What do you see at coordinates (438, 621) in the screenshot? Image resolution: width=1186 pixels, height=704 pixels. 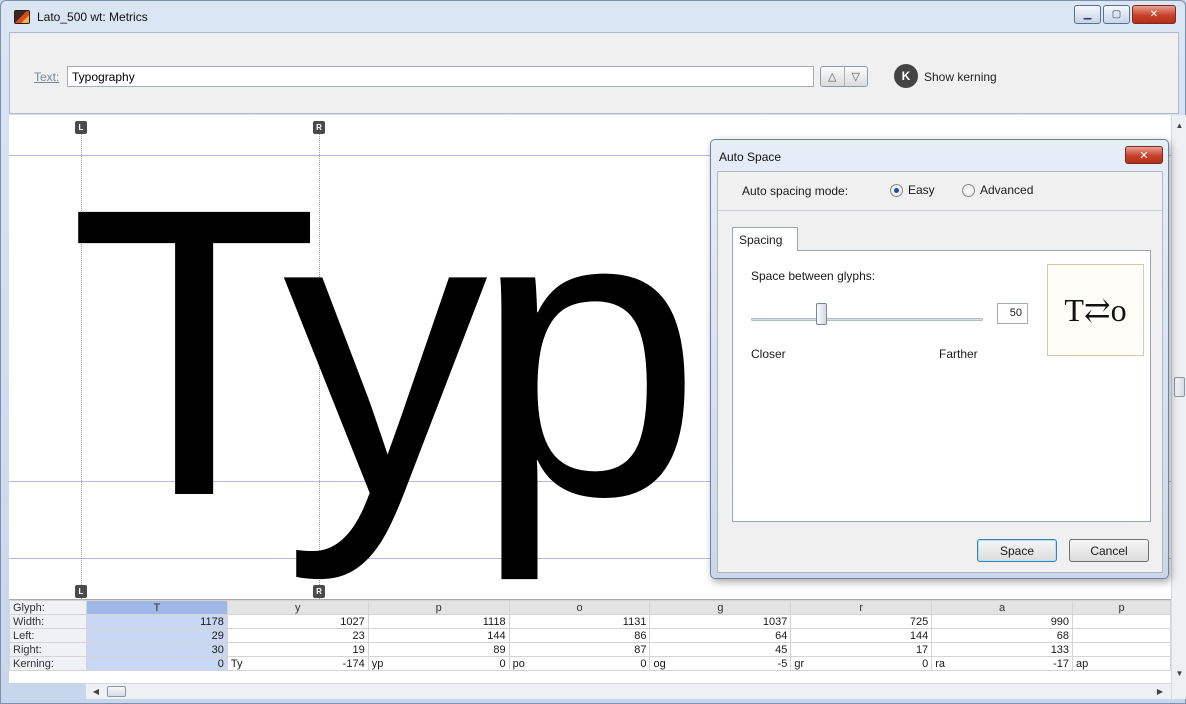 I see `width-value-cell: 1118` at bounding box center [438, 621].